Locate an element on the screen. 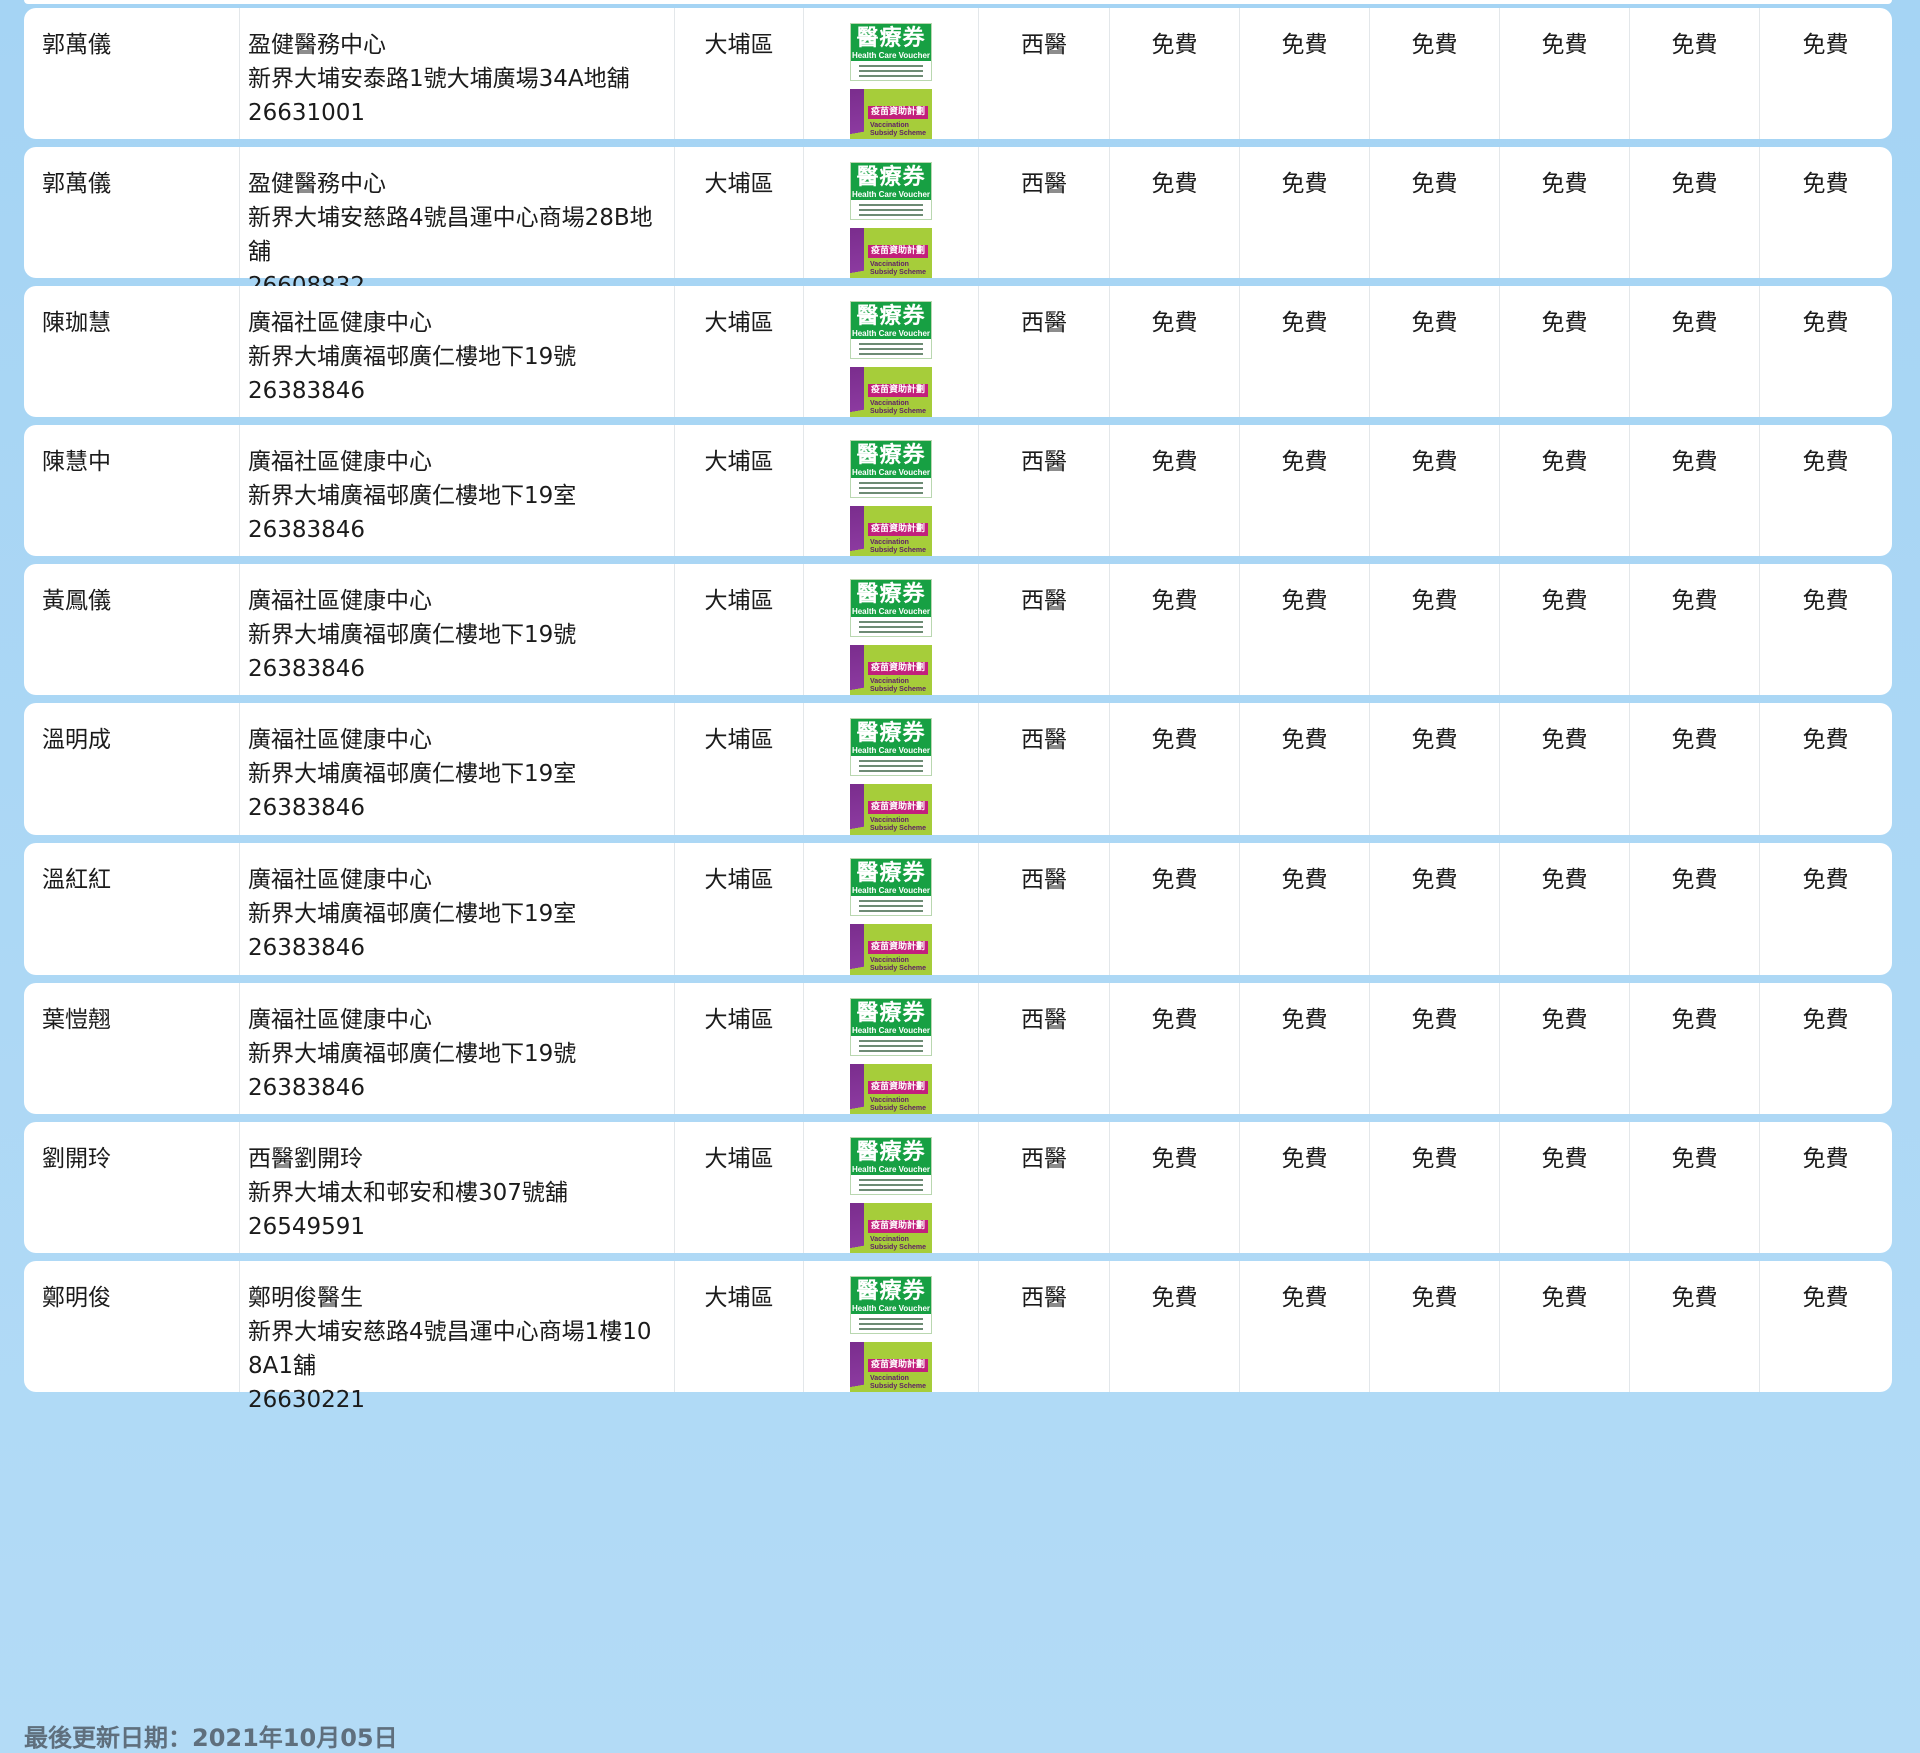 The image size is (1920, 1753). clinic-name: 廣福社區健康中心 is located at coordinates (340, 462).